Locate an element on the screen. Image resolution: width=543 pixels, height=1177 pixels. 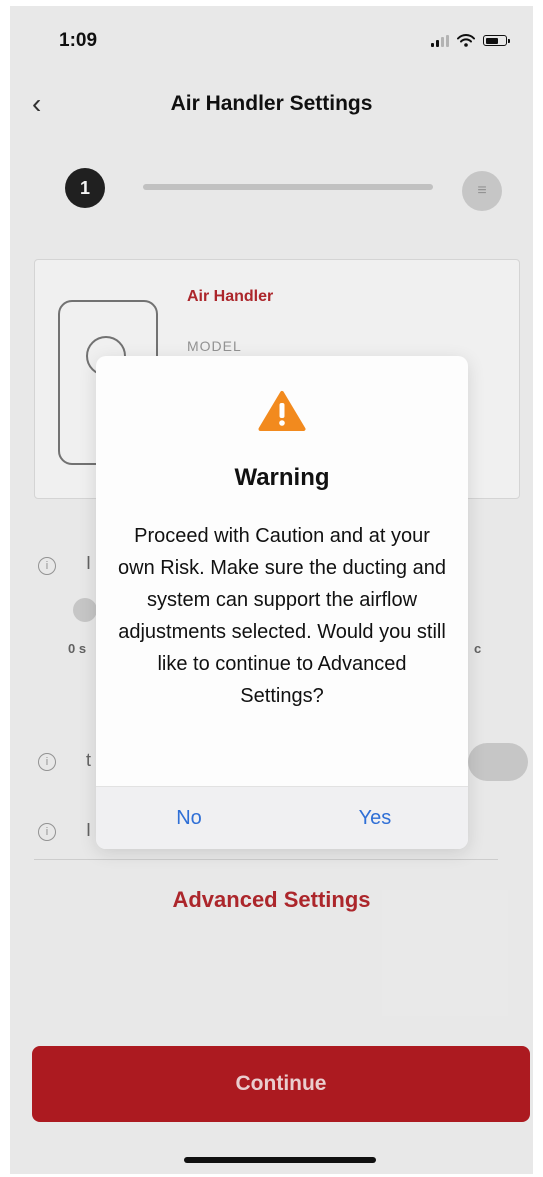
dialog-title: Warning is located at coordinates (282, 477).